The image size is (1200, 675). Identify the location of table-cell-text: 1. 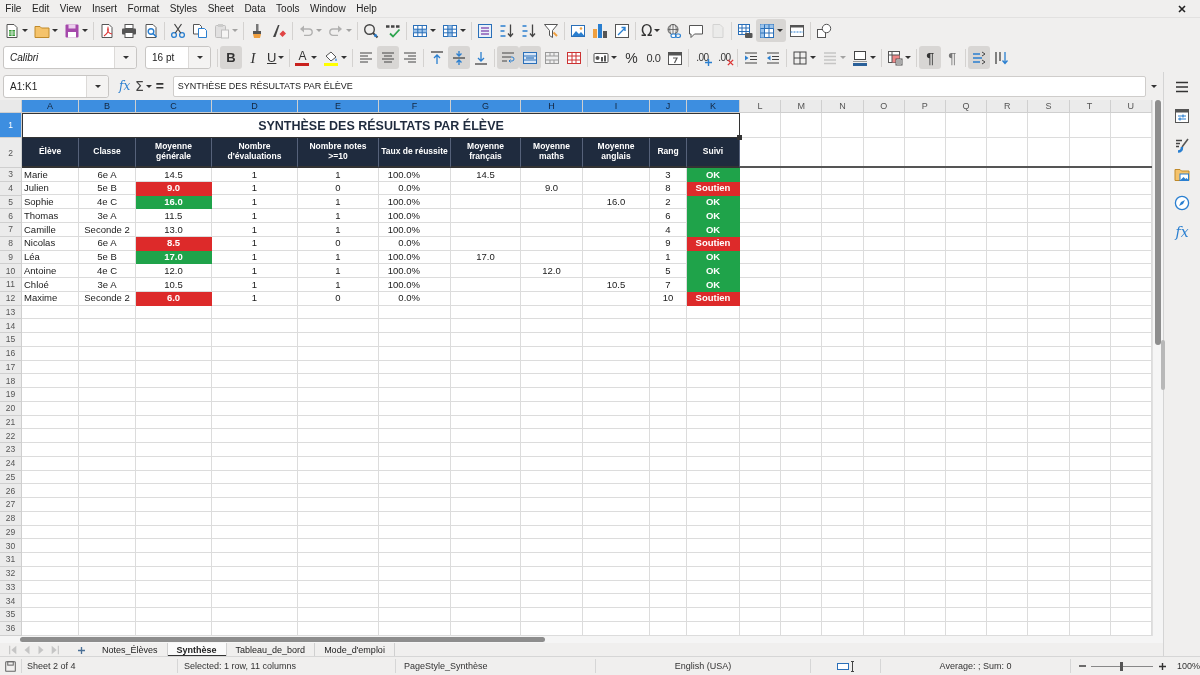
(254, 188).